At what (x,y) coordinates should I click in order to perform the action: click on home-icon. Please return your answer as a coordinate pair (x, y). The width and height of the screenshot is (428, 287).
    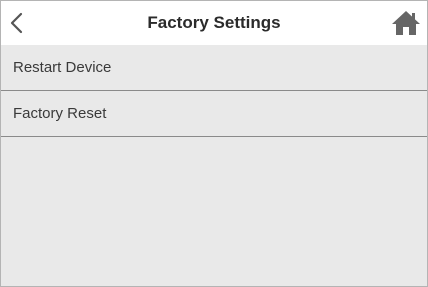
    Looking at the image, I should click on (406, 23).